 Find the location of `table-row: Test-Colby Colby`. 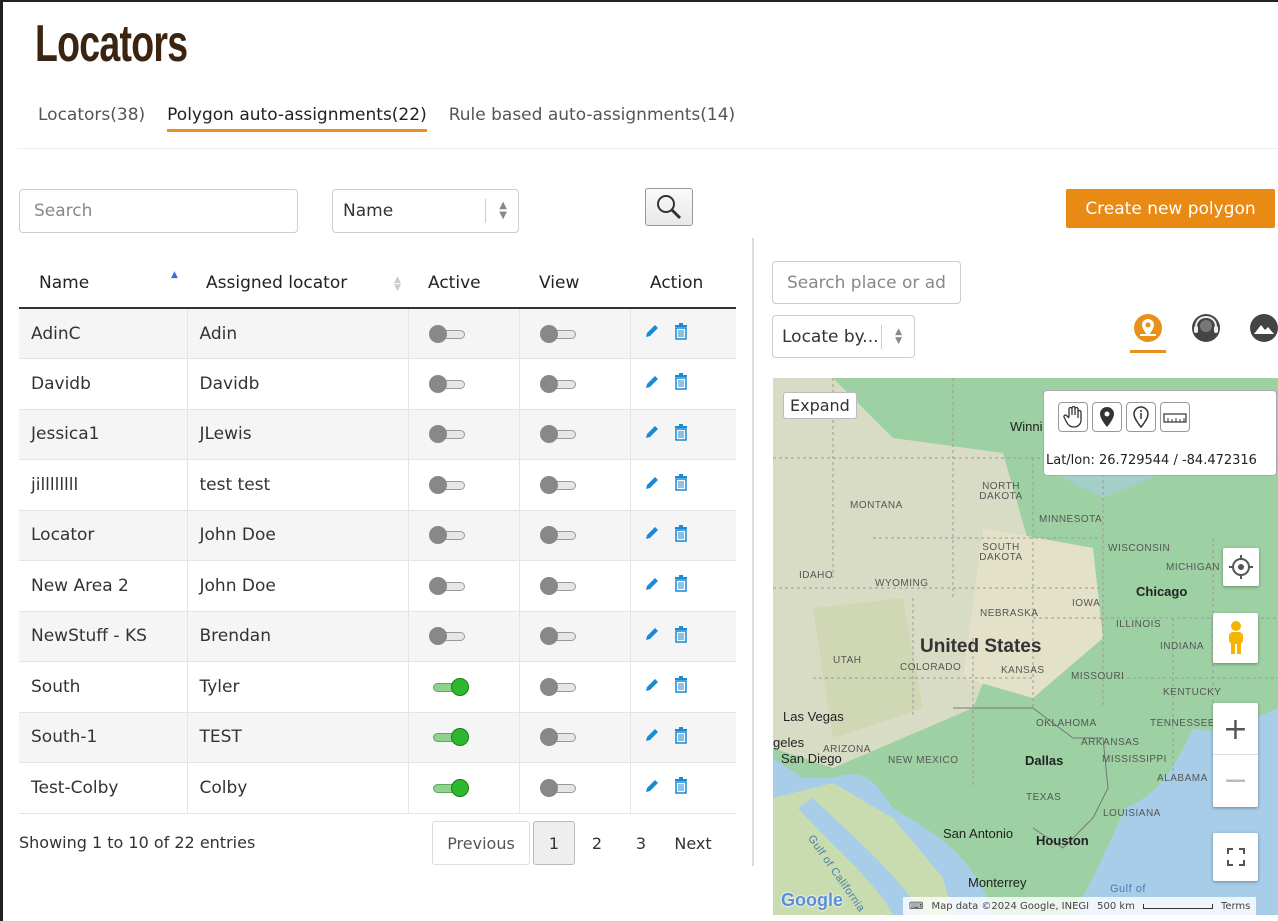

table-row: Test-Colby Colby is located at coordinates (377, 788).